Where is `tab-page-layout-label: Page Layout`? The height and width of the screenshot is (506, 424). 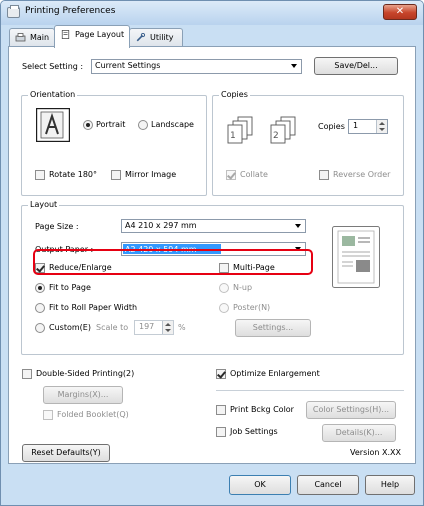
tab-page-layout-label: Page Layout is located at coordinates (100, 34).